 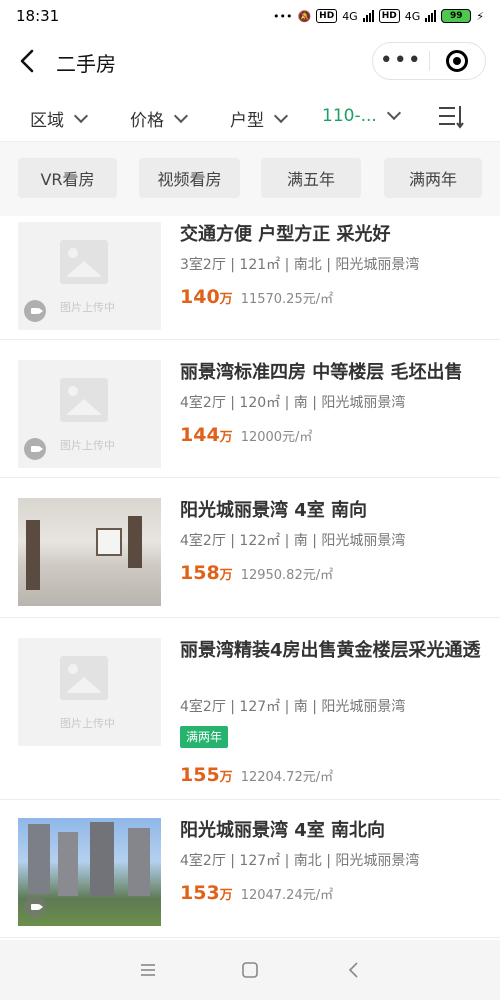 What do you see at coordinates (283, 16) in the screenshot?
I see `notification-dots-icon: •••` at bounding box center [283, 16].